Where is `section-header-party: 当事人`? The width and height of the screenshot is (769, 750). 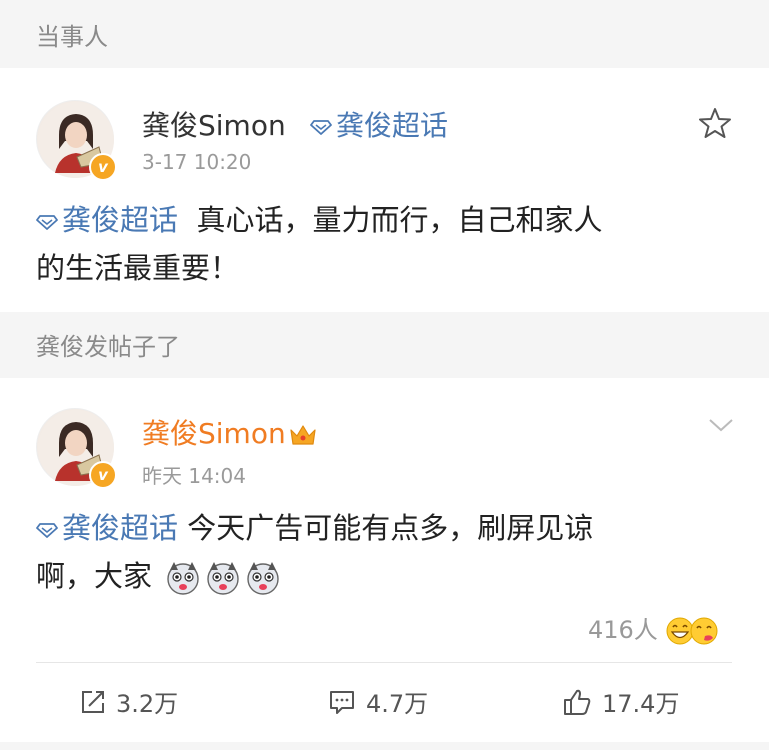 section-header-party: 当事人 is located at coordinates (384, 34).